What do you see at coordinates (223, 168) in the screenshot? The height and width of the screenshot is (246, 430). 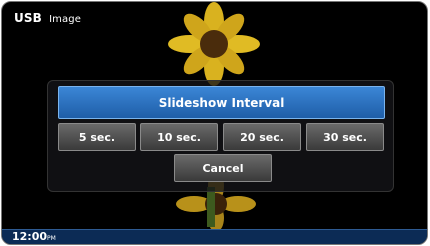 I see `cancel-button: Cancel` at bounding box center [223, 168].